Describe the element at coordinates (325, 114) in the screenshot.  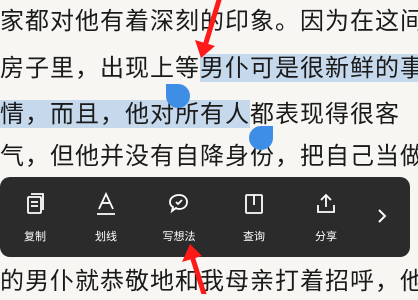
I see `text-segment: 都表现得很客` at that location.